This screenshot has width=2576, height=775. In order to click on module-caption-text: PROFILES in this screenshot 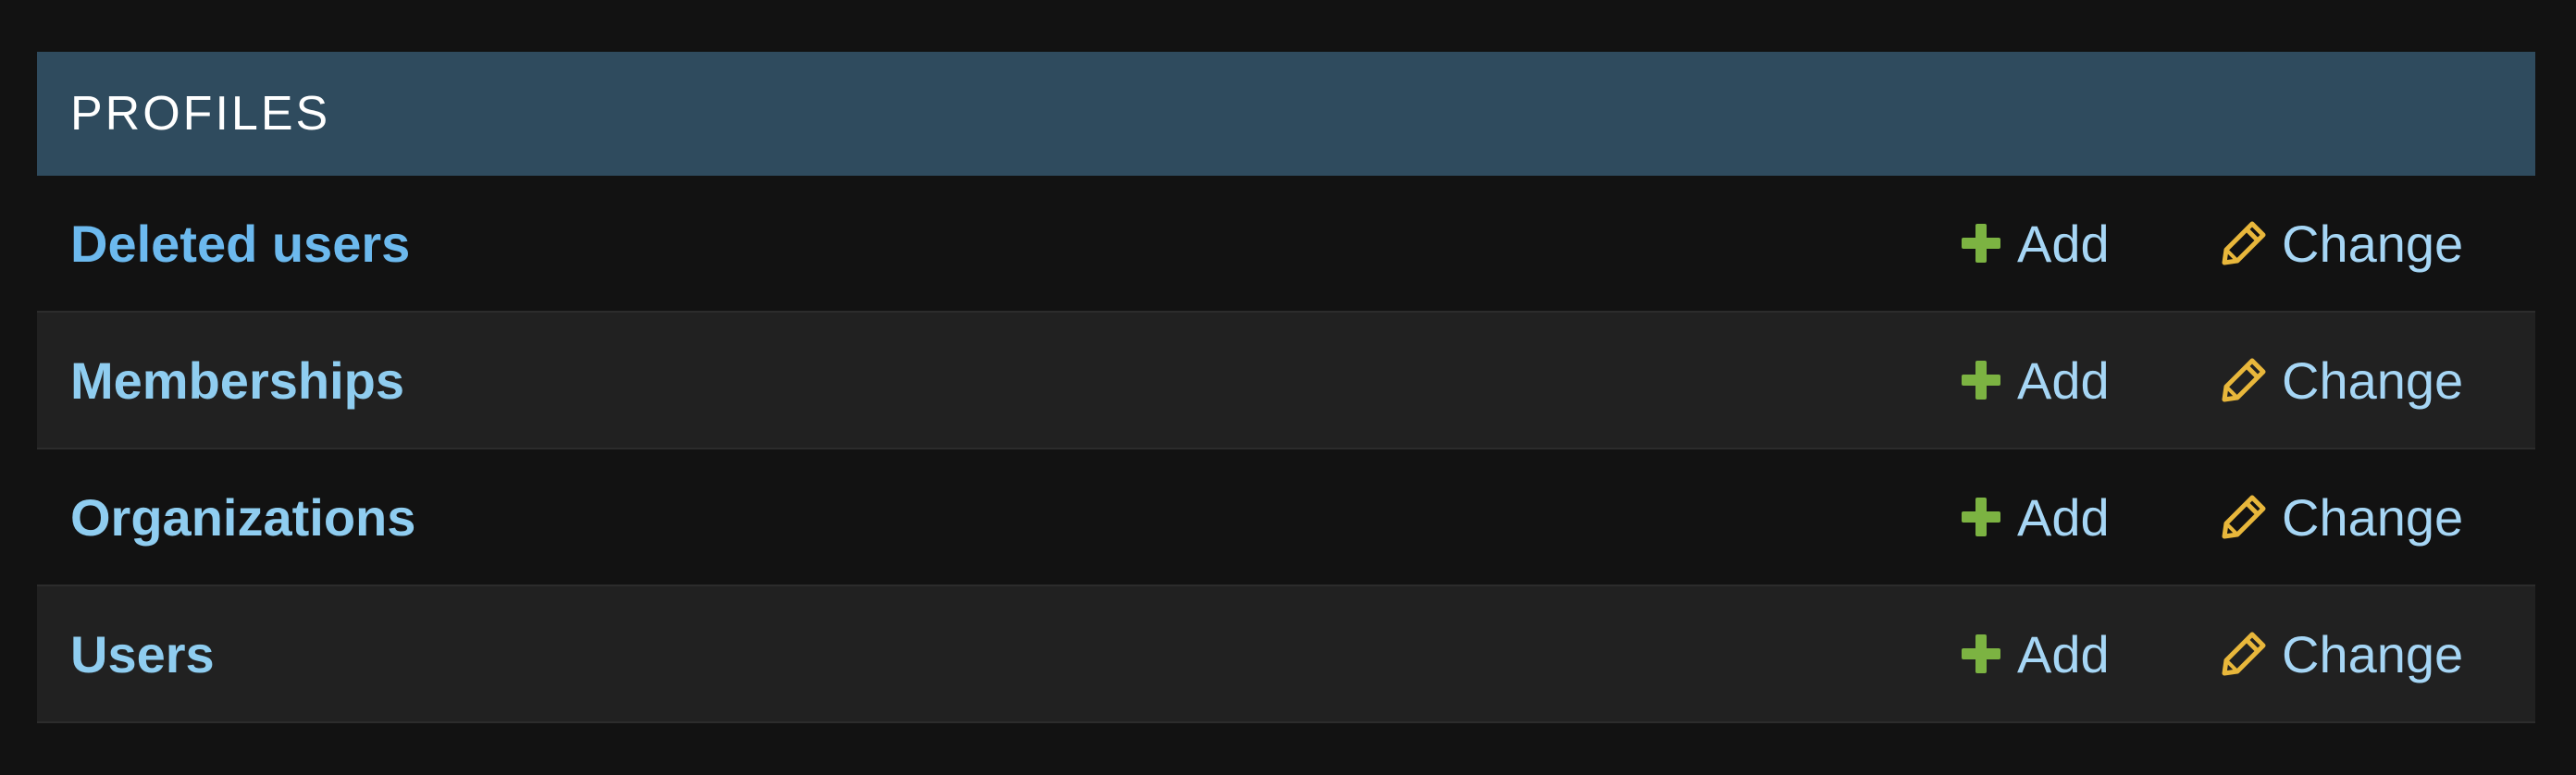, I will do `click(200, 114)`.